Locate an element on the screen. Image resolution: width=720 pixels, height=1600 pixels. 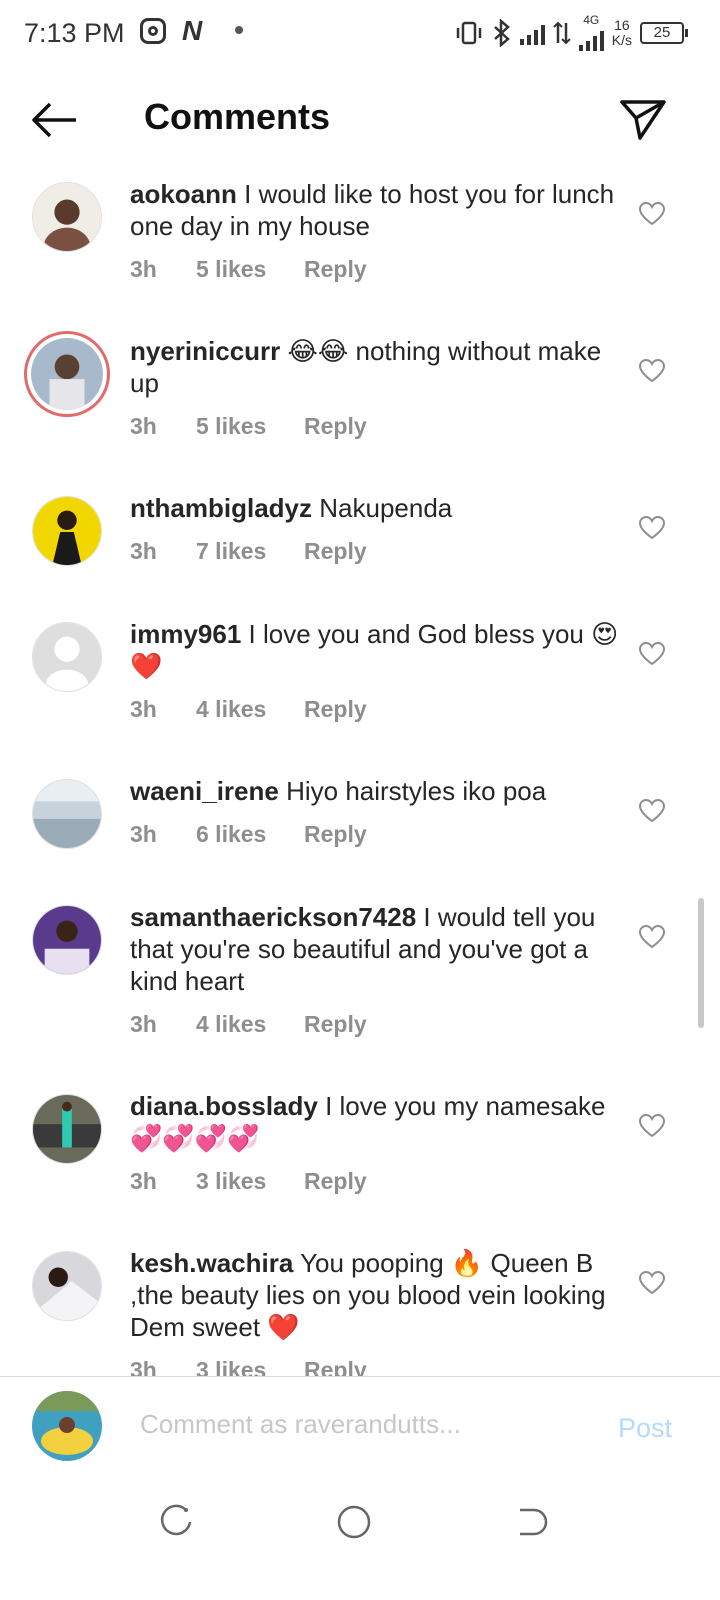
comment-text: nthambigladyz Nakupenda is located at coordinates (375, 508).